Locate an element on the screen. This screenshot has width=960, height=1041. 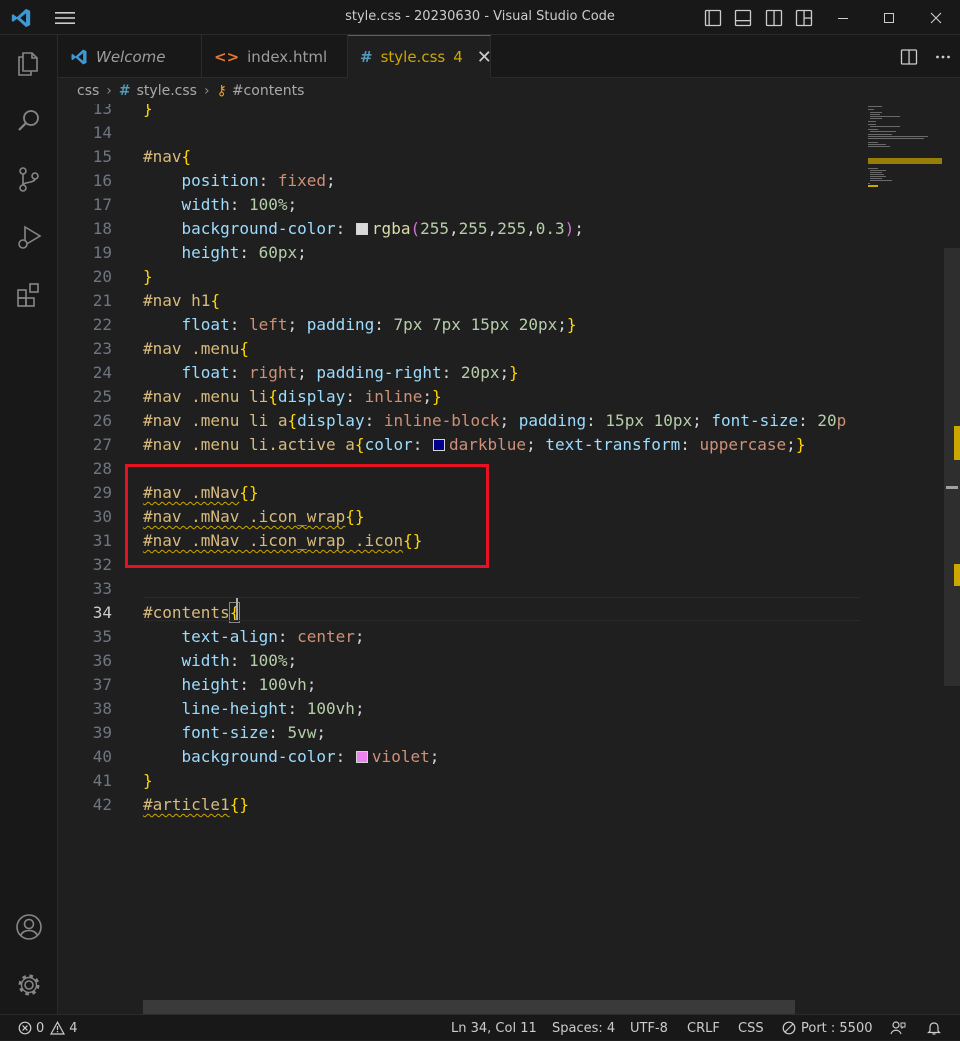
minimap is located at coordinates (902, 552).